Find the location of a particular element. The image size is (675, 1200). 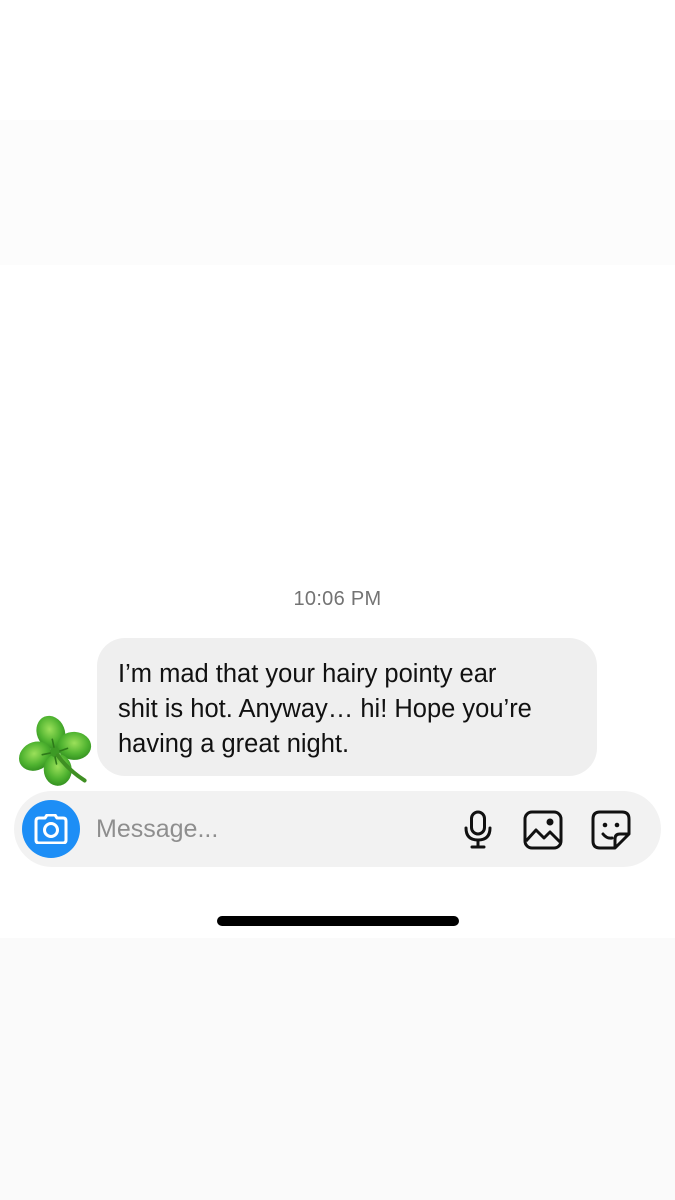

gallery-button is located at coordinates (543, 830).